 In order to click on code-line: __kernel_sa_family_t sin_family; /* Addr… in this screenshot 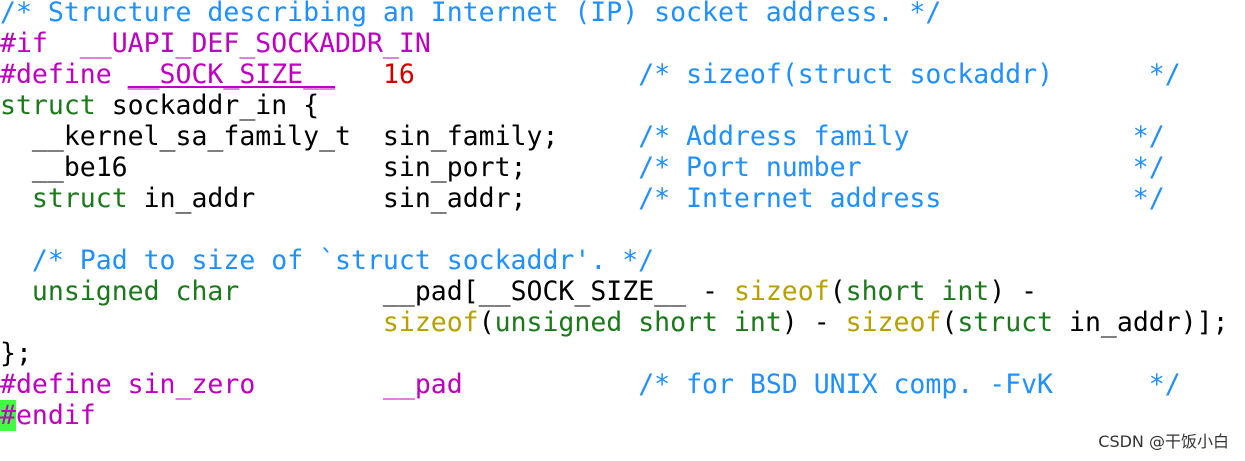, I will do `click(582, 136)`.